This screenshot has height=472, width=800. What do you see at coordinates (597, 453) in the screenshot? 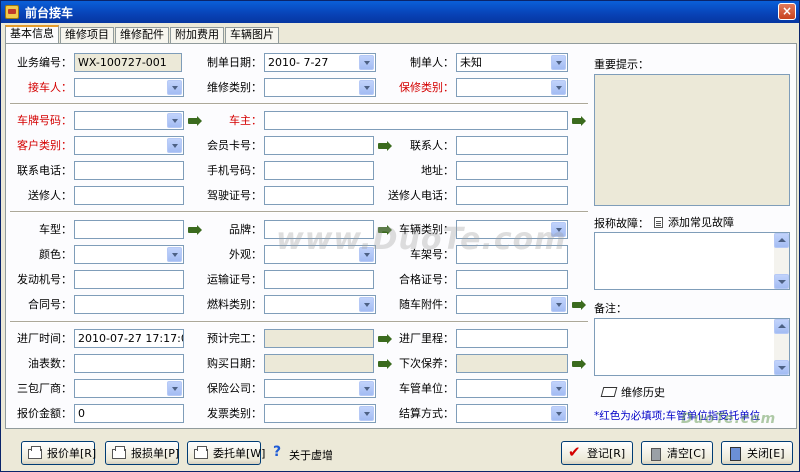
I see `register-button: 登记[R]` at bounding box center [597, 453].